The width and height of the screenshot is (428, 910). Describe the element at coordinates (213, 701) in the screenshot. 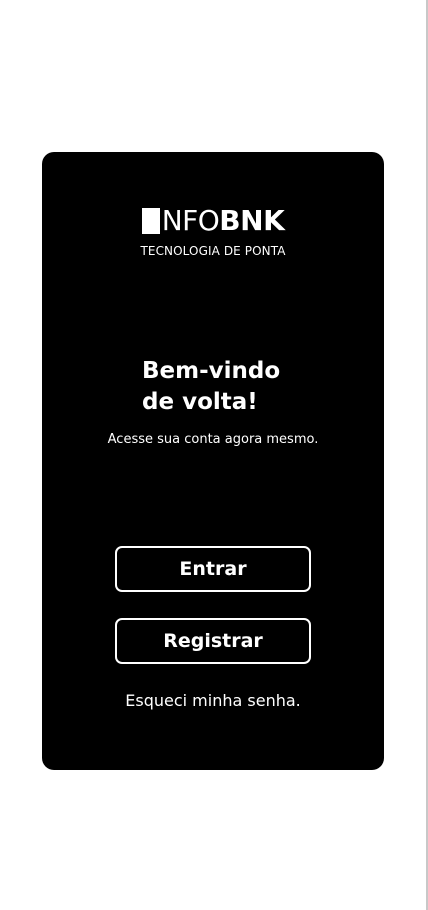

I see `forgot-password-link: Esqueci minha senha.` at that location.